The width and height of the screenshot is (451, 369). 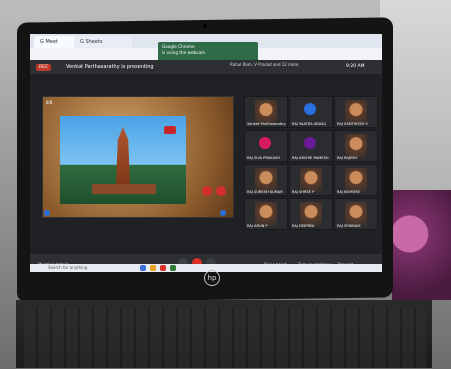 What do you see at coordinates (223, 213) in the screenshot?
I see `slide-nav-right-icon` at bounding box center [223, 213].